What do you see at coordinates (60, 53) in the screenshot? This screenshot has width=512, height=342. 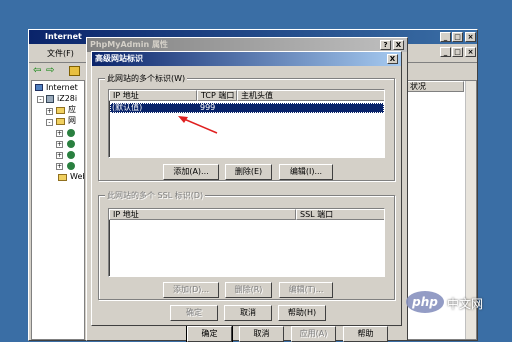 I see `mmc-menu-file: 文件(F)` at bounding box center [60, 53].